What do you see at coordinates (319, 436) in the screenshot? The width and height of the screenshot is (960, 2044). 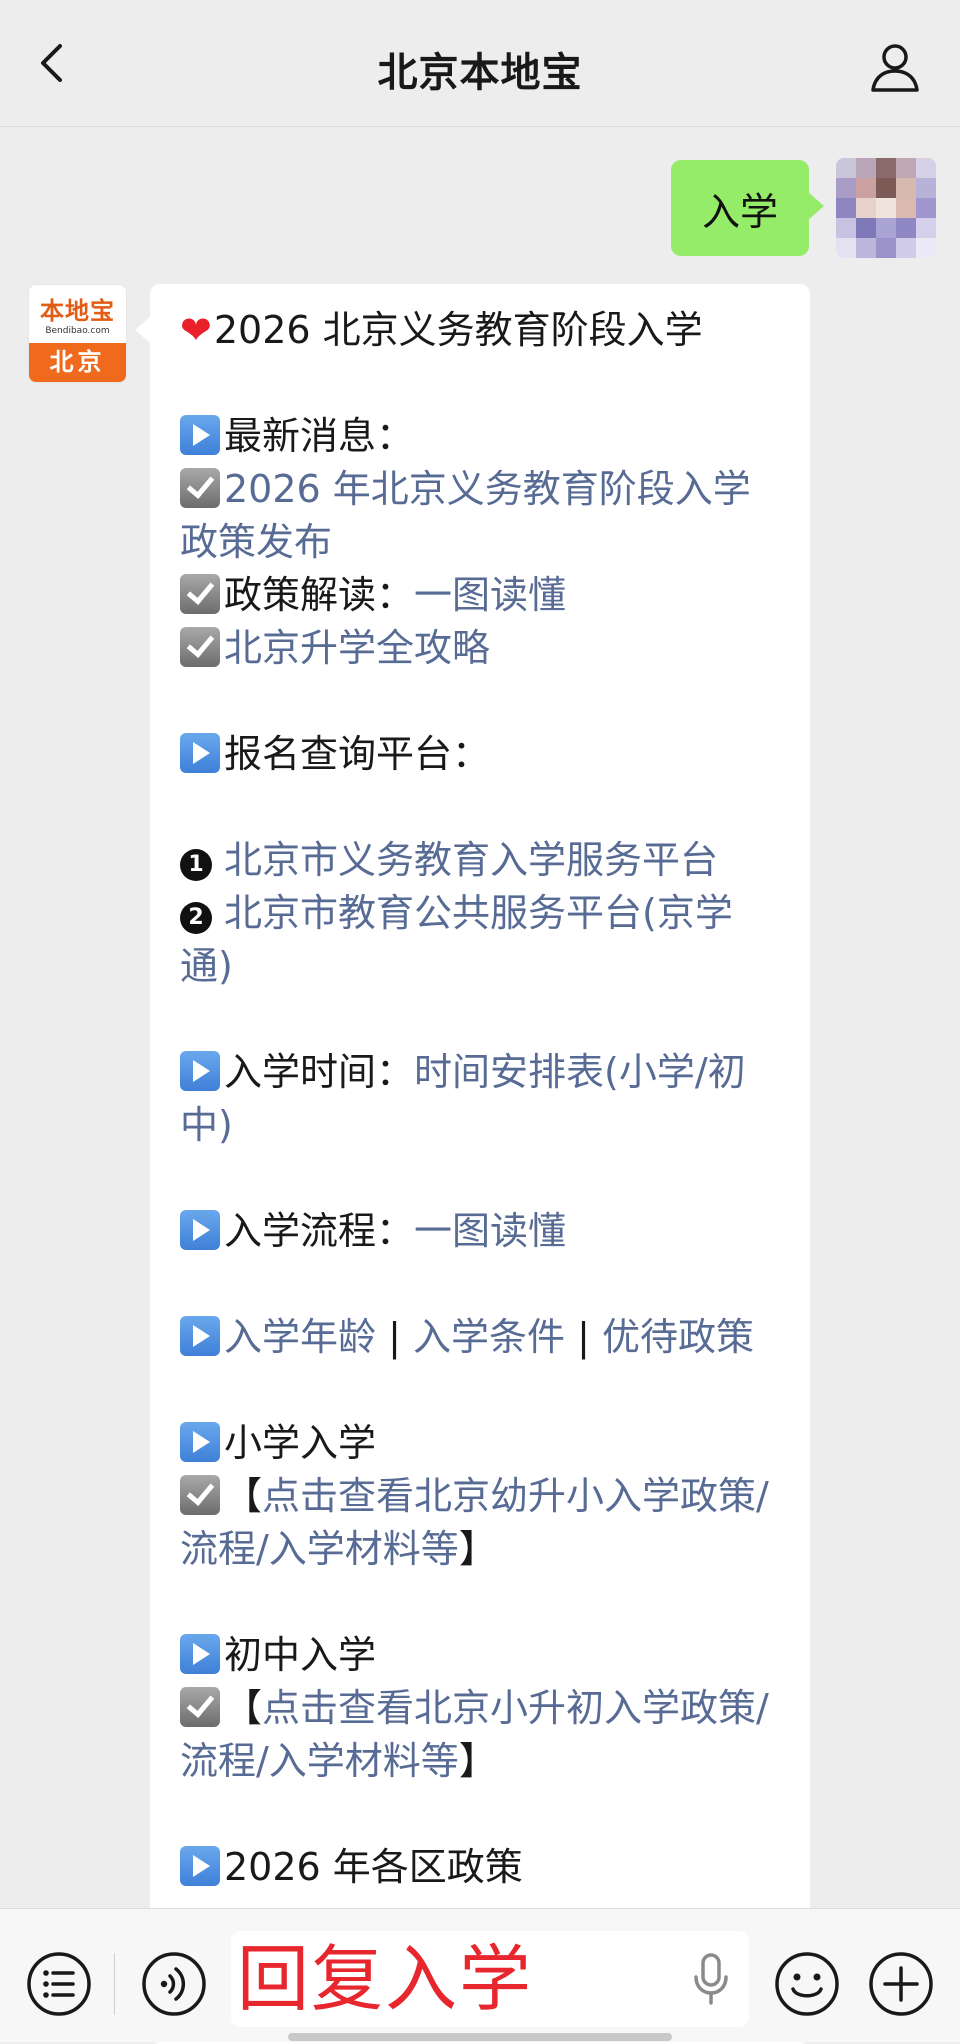 I see `latest-label: 最新消息：` at bounding box center [319, 436].